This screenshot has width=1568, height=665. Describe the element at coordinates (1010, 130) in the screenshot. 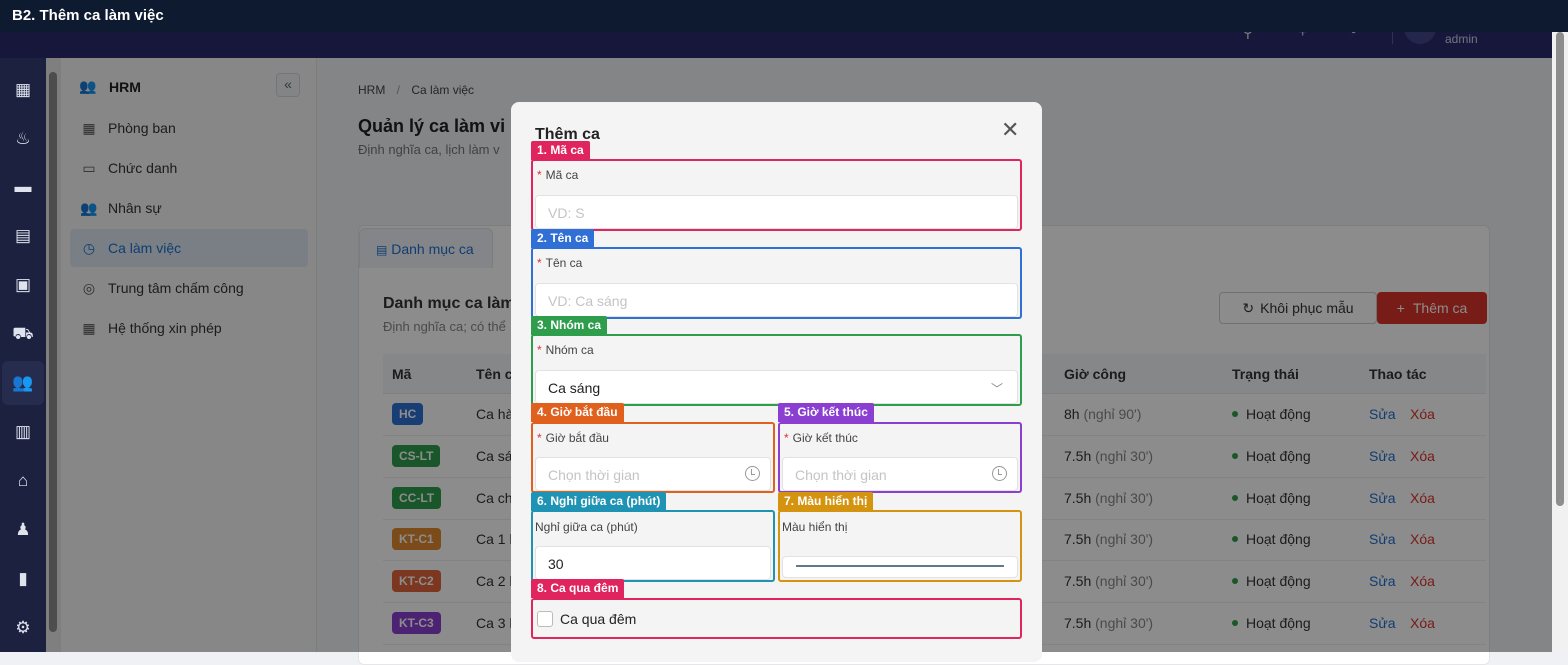

I see `close-icon: ✕` at that location.